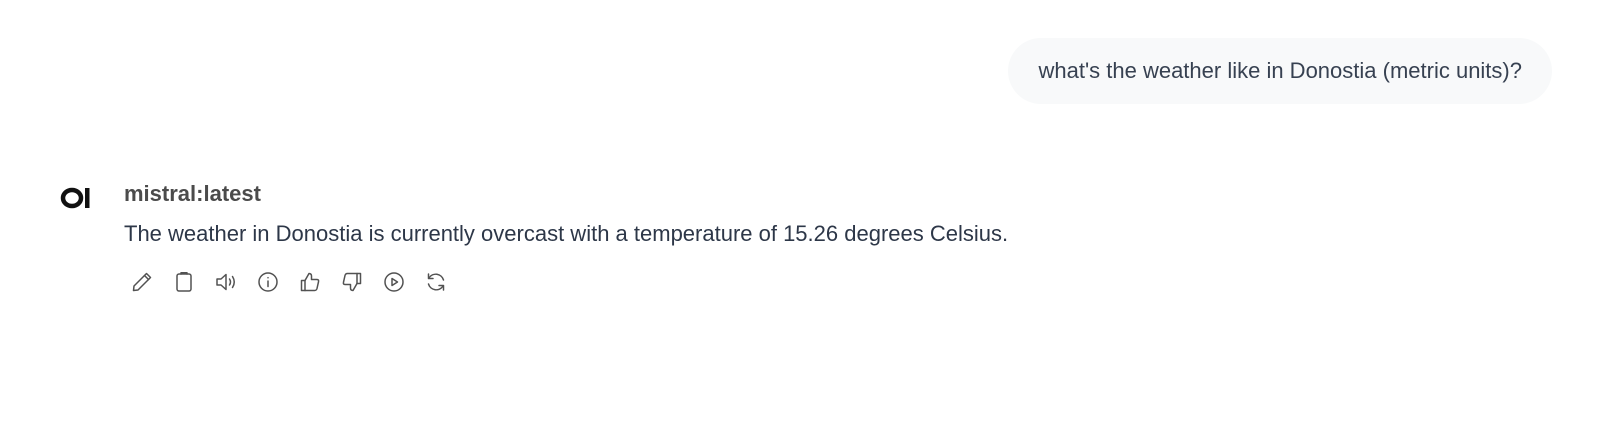 The height and width of the screenshot is (433, 1600). Describe the element at coordinates (76, 198) in the screenshot. I see `model-avatar-icon` at that location.